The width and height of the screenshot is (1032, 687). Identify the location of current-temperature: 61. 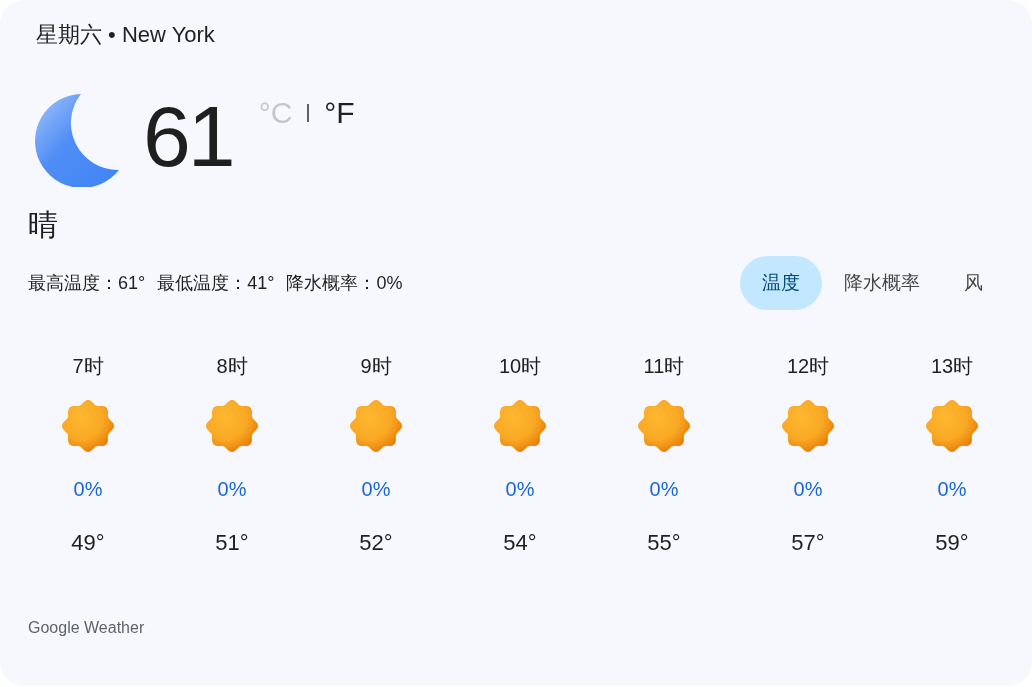
(188, 136).